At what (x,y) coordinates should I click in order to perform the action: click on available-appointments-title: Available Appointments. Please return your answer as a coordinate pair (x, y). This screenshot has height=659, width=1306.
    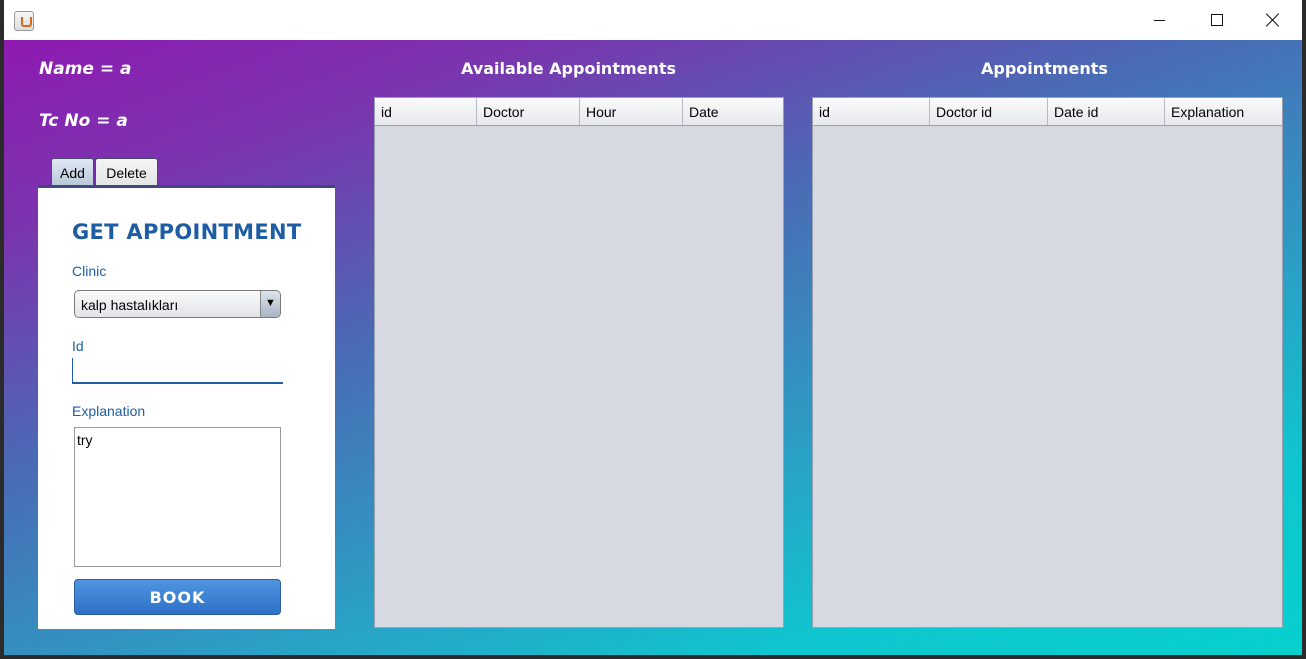
    Looking at the image, I should click on (569, 68).